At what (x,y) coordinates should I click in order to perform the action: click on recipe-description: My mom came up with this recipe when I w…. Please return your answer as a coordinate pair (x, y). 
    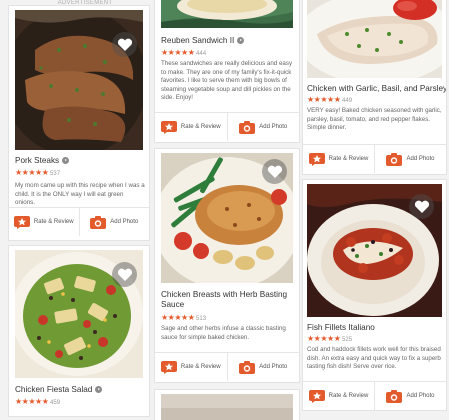
    Looking at the image, I should click on (80, 194).